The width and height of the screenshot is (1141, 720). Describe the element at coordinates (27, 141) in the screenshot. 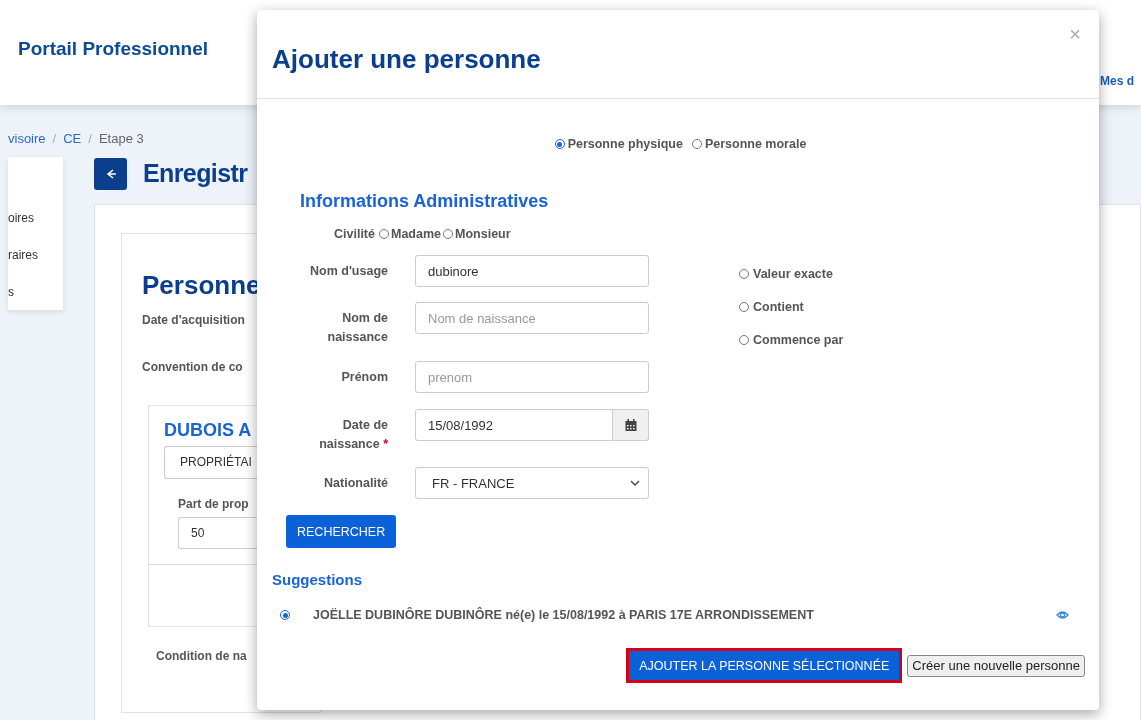

I see `breadcrumb-link: visoire` at that location.